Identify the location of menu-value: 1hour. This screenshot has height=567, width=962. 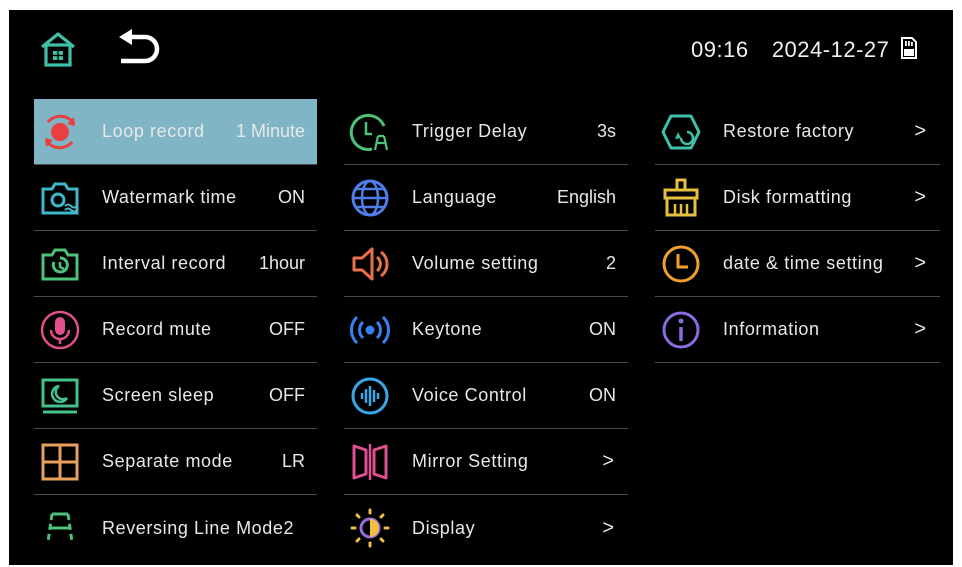
(281, 263).